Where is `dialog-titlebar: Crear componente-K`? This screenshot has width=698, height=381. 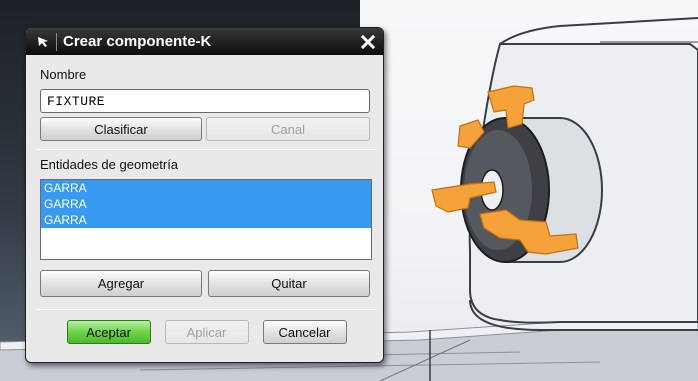
dialog-titlebar: Crear componente-K is located at coordinates (204, 41).